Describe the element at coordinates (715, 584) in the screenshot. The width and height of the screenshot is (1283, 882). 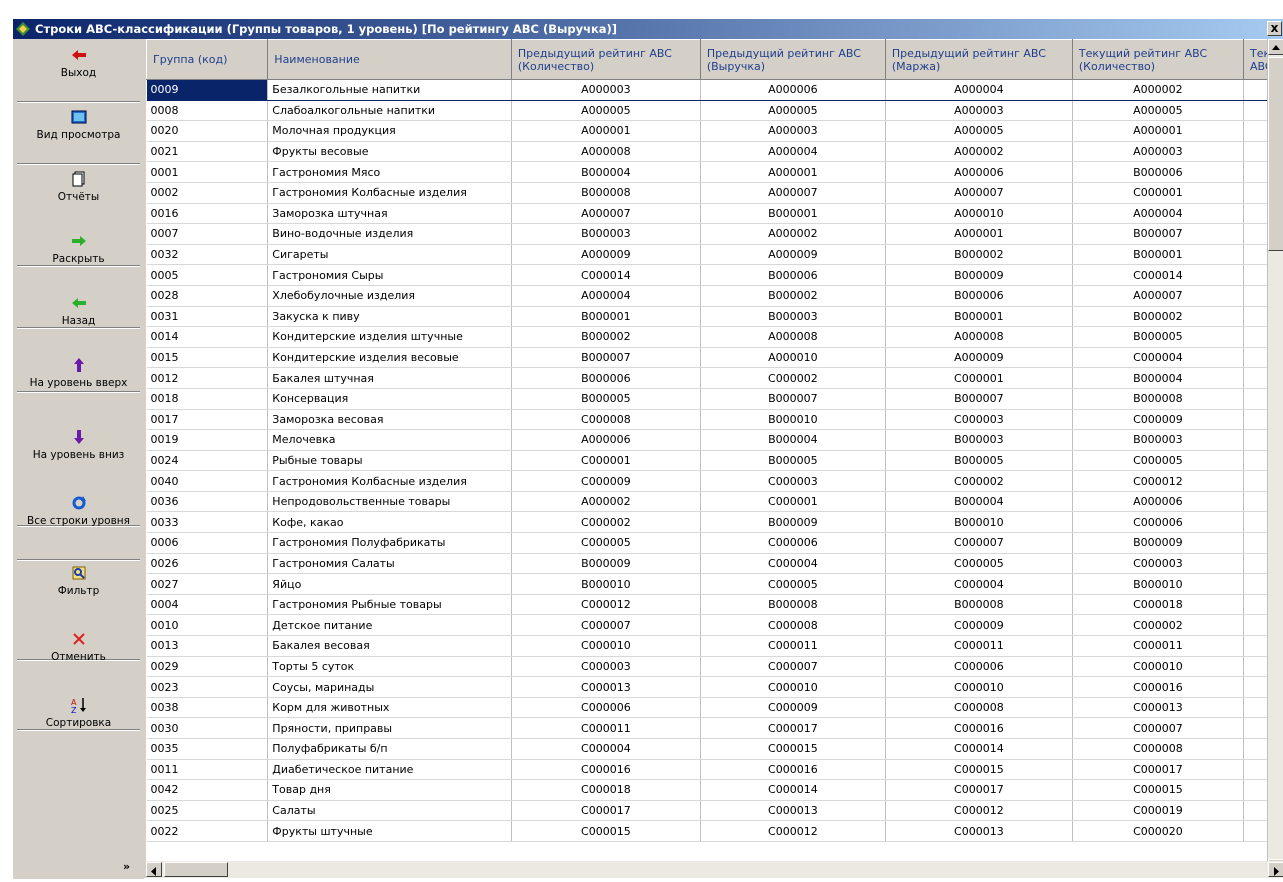
I see `table-row: 0027ЯйцоB000010C000005C000004B000010` at that location.